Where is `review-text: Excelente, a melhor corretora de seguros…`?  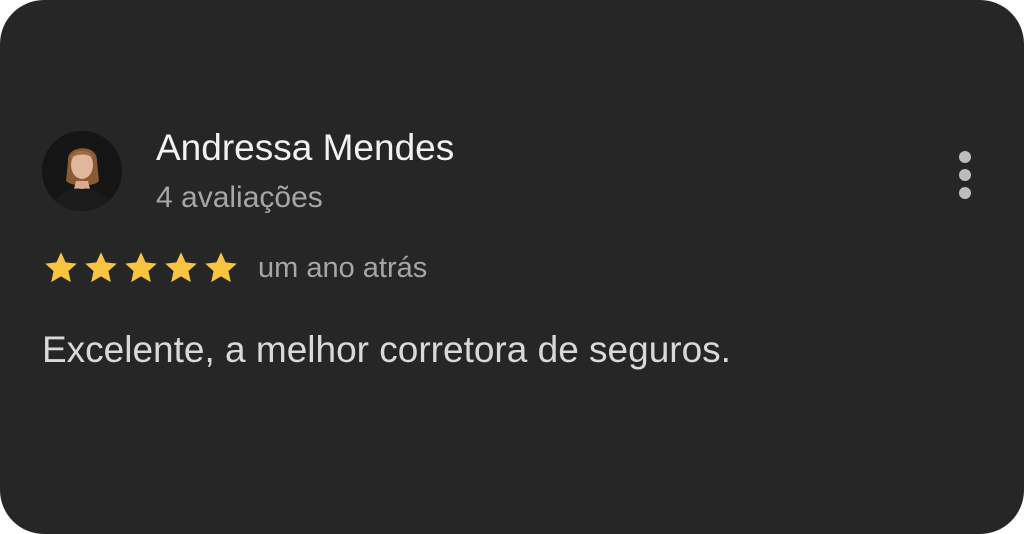
review-text: Excelente, a melhor corretora de seguros… is located at coordinates (386, 349).